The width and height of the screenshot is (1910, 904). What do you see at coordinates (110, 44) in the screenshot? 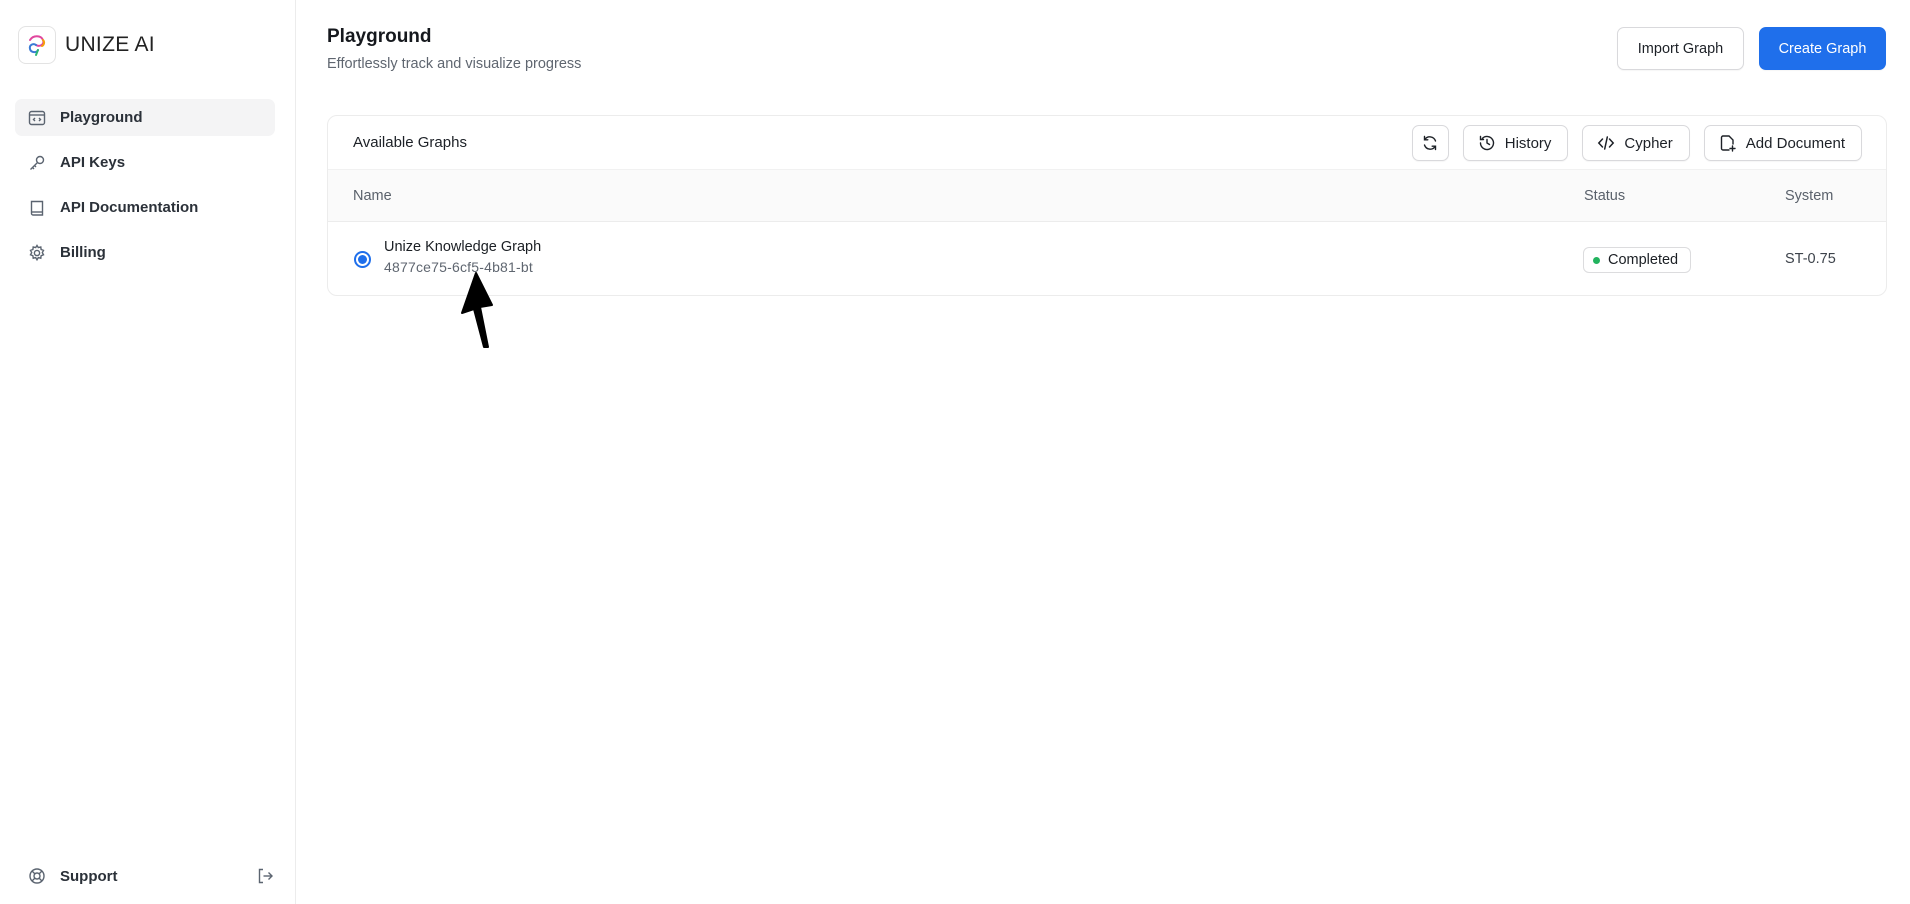
I see `brand-name: UNIZE AI` at bounding box center [110, 44].